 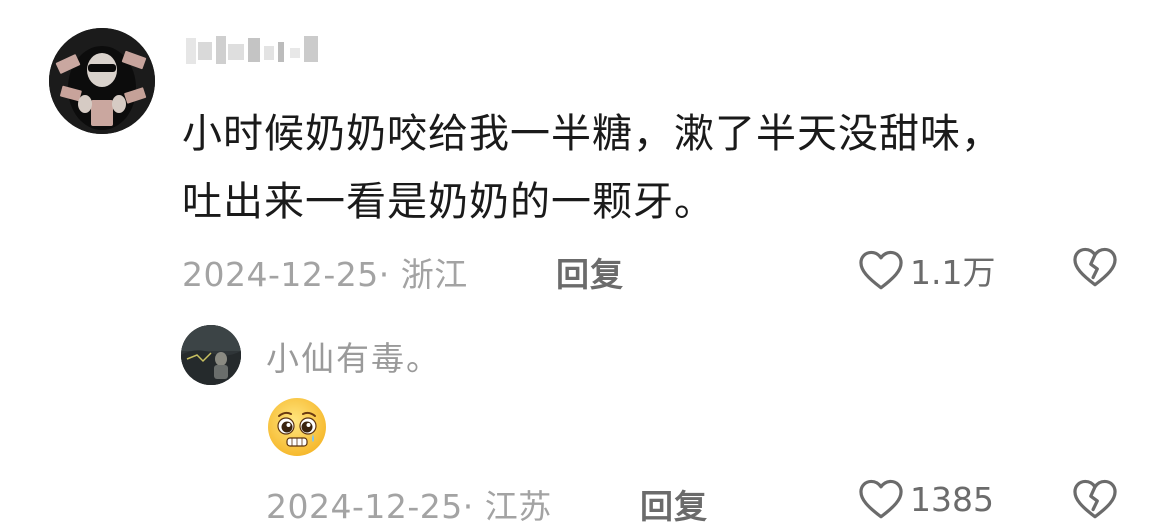 I want to click on comment-date-location: 2024-12-25· 浙江, so click(x=325, y=274).